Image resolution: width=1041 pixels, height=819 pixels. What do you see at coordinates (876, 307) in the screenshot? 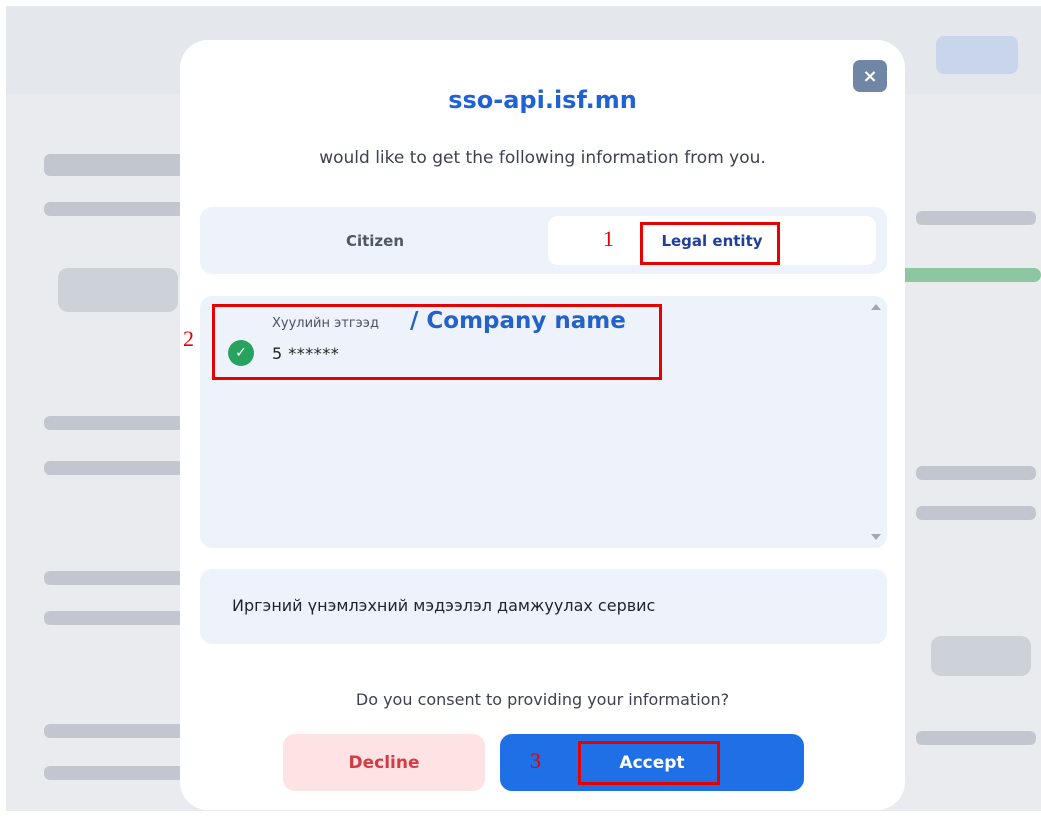
I see `scroll-up-icon` at bounding box center [876, 307].